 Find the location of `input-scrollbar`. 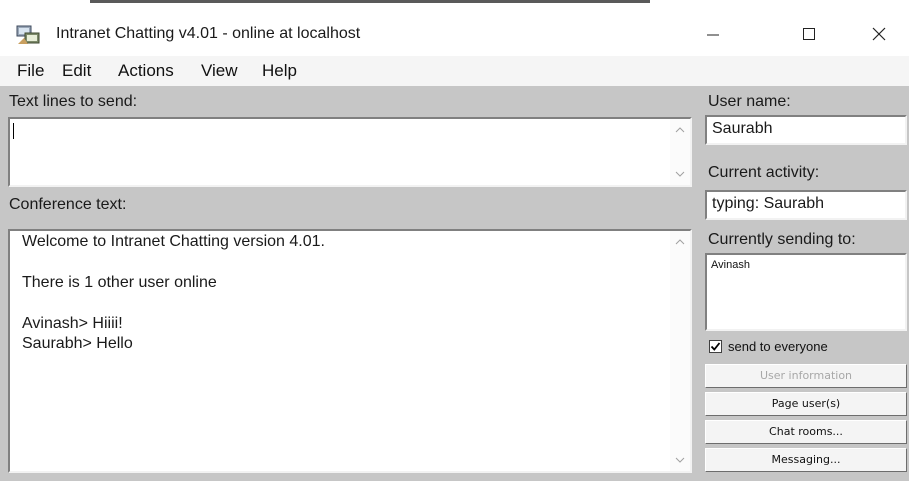

input-scrollbar is located at coordinates (680, 152).